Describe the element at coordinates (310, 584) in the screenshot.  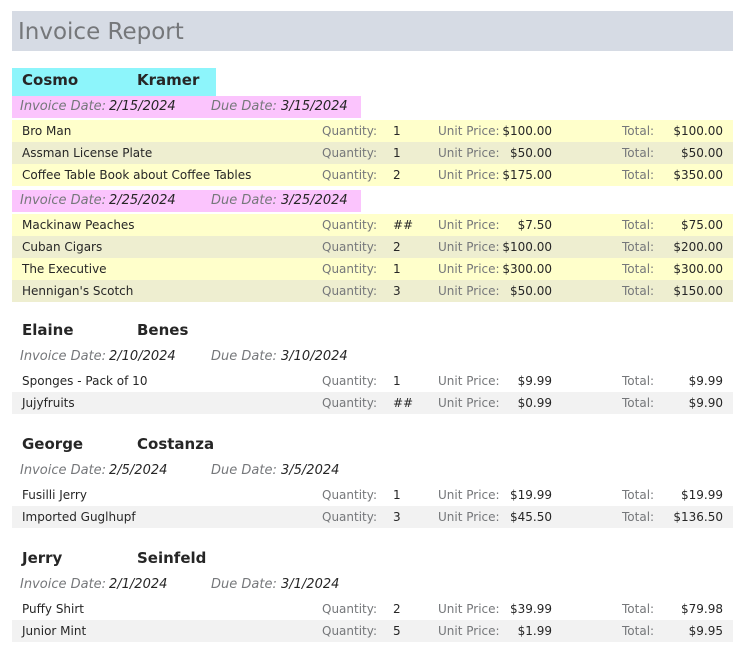
I see `due-date-value: 3/1/2024` at that location.